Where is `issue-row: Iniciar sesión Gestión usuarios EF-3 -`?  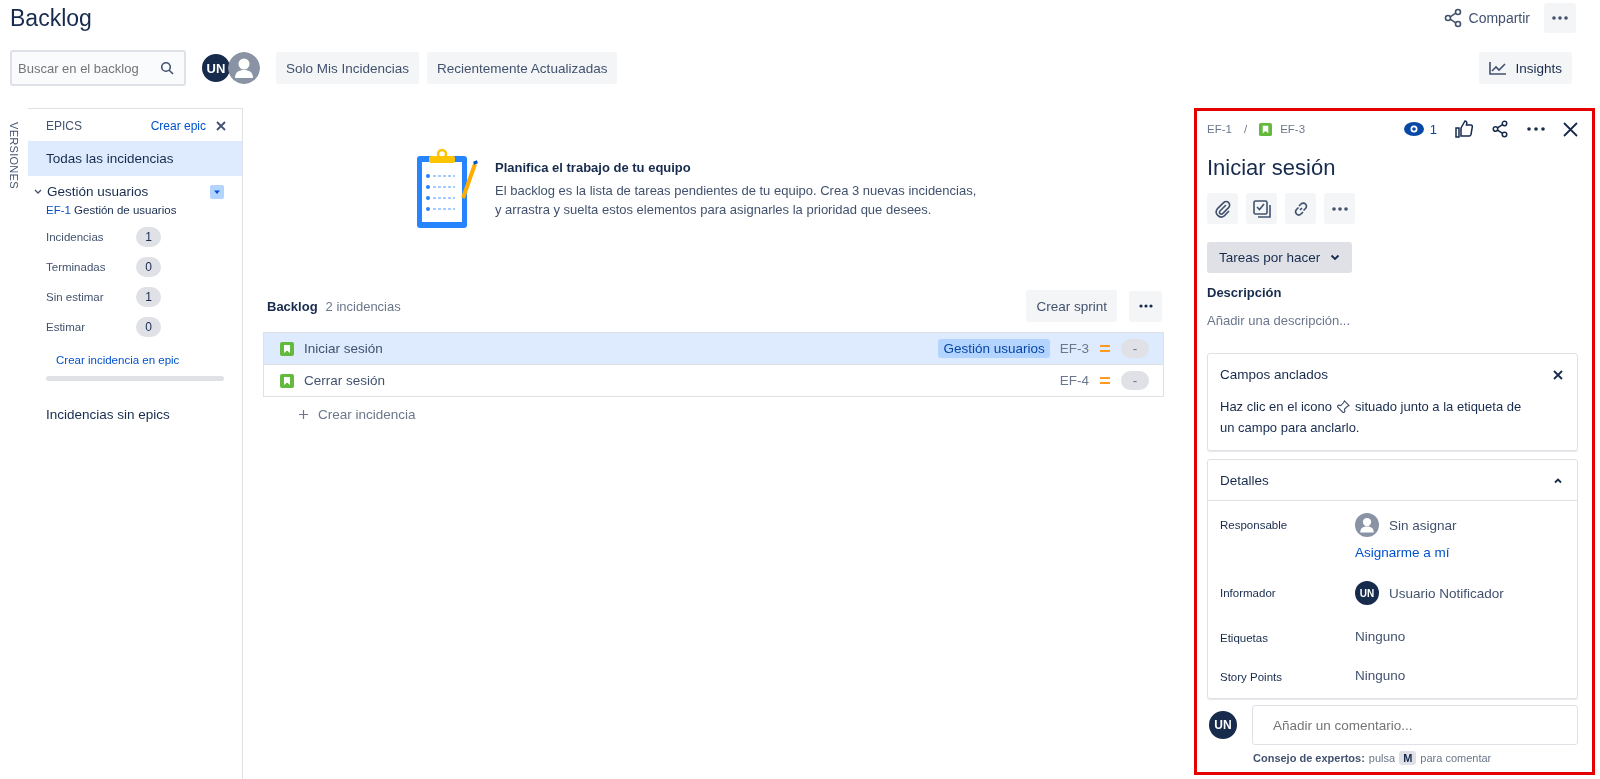
issue-row: Iniciar sesión Gestión usuarios EF-3 - is located at coordinates (713, 349).